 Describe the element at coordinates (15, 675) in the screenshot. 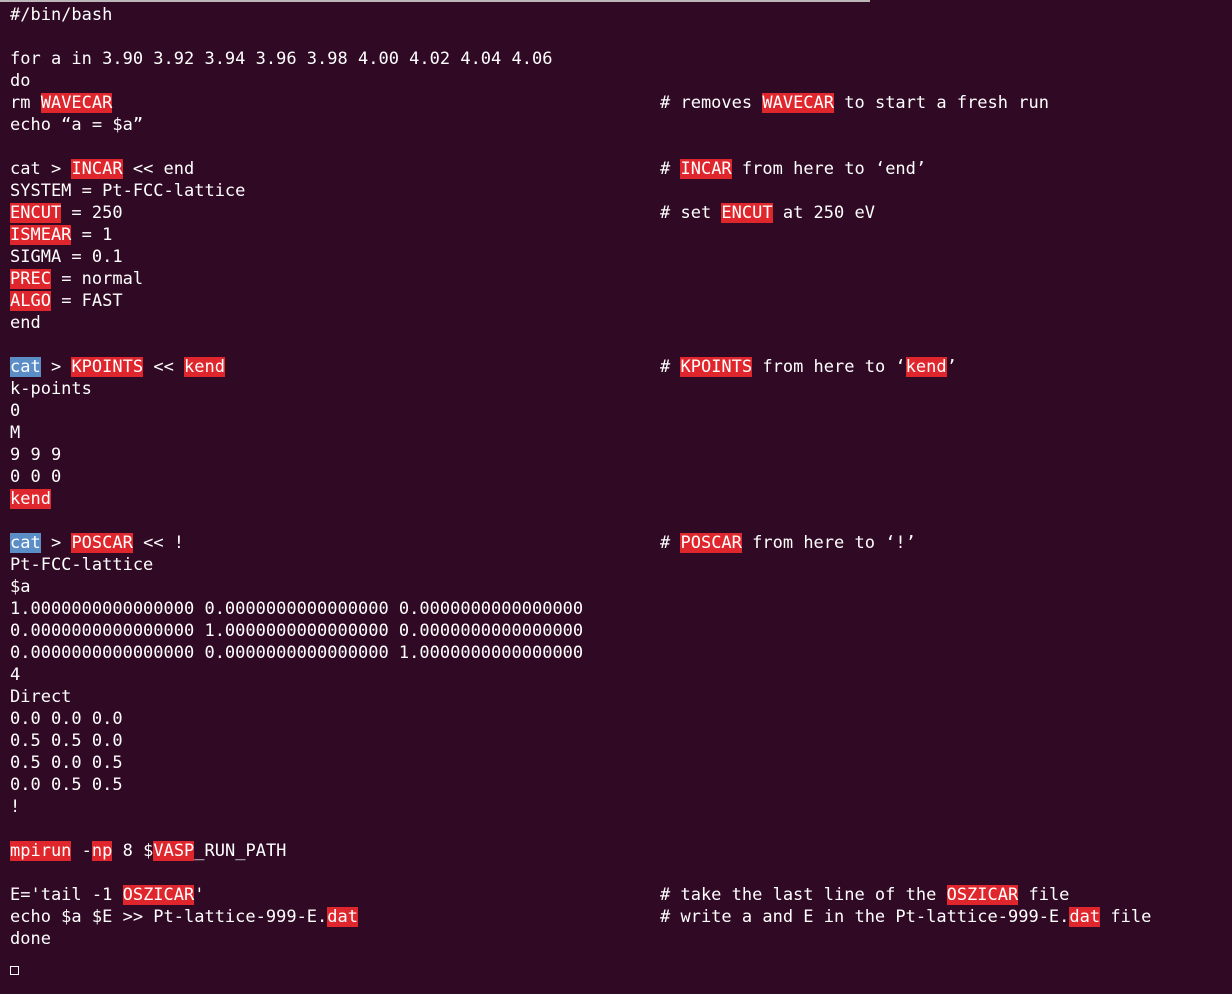

I see `code-text: 4` at that location.